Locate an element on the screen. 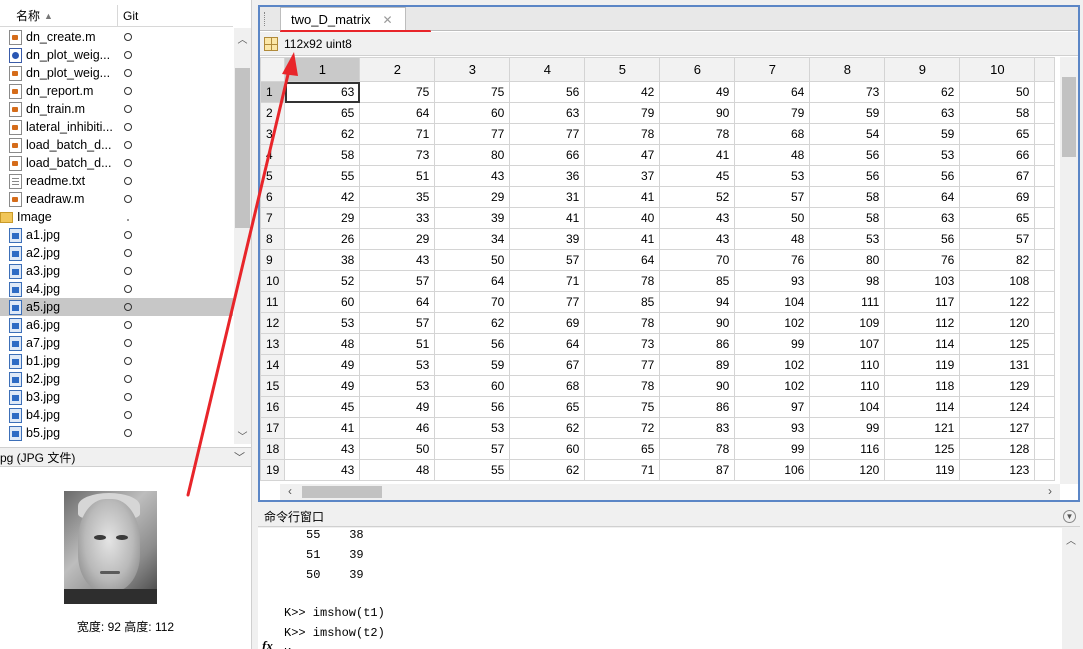 Image resolution: width=1083 pixels, height=649 pixels. file-item: readme.txt is located at coordinates (116, 181).